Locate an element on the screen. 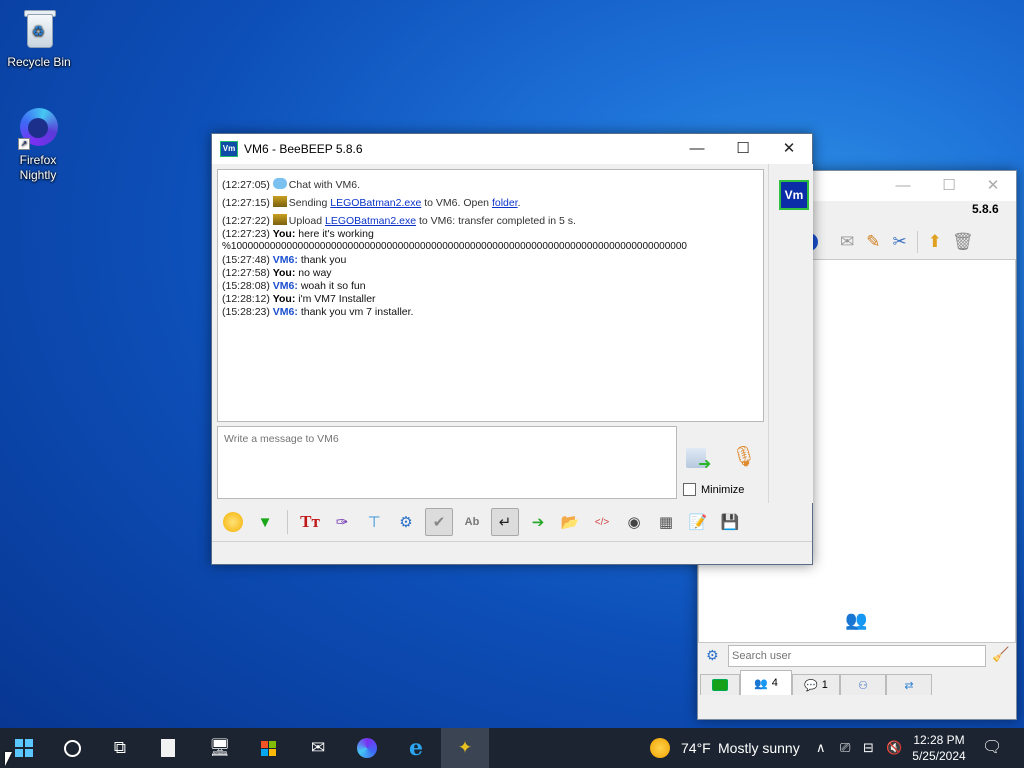 The image size is (1024, 768). message-line: (12:27:05) Chat with VM6. is located at coordinates (291, 184).